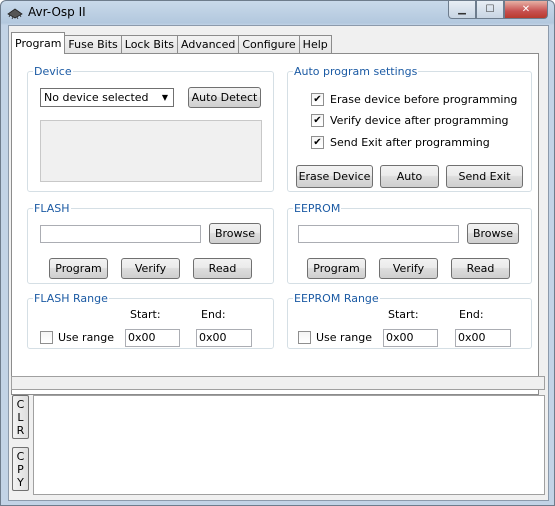 The width and height of the screenshot is (555, 506). Describe the element at coordinates (152, 338) in the screenshot. I see `flash-start-input: 0x00` at that location.